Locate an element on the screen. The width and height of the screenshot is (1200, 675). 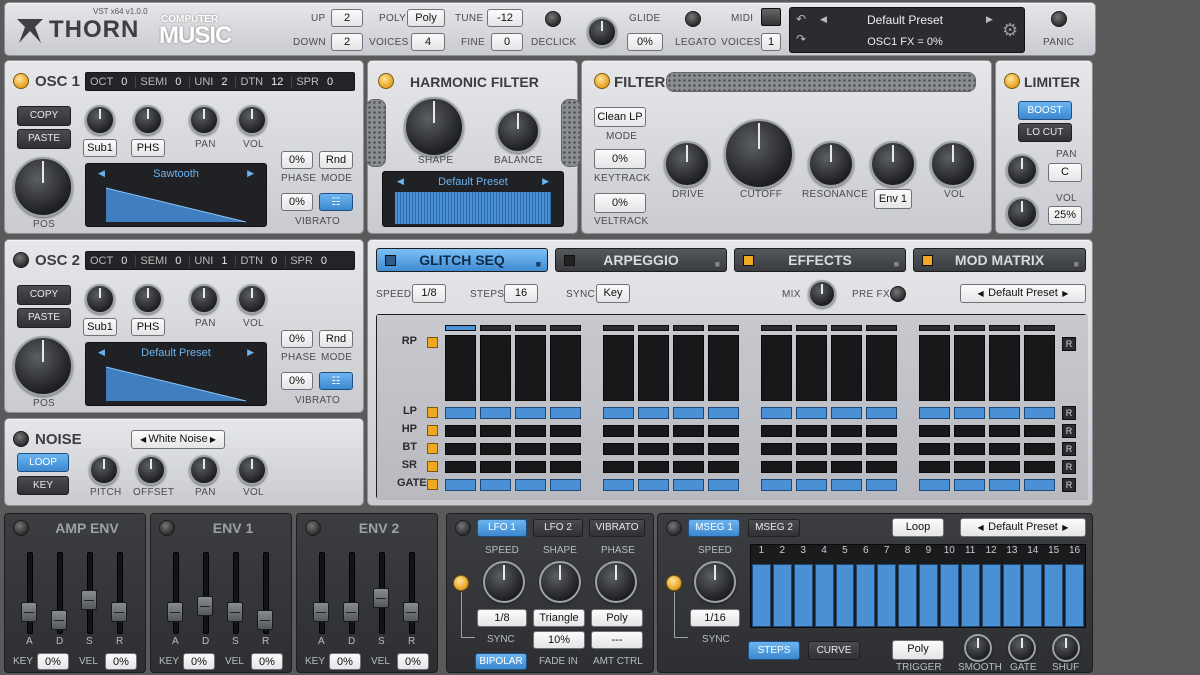
filter-veltrack-field: 0% is located at coordinates (620, 203).